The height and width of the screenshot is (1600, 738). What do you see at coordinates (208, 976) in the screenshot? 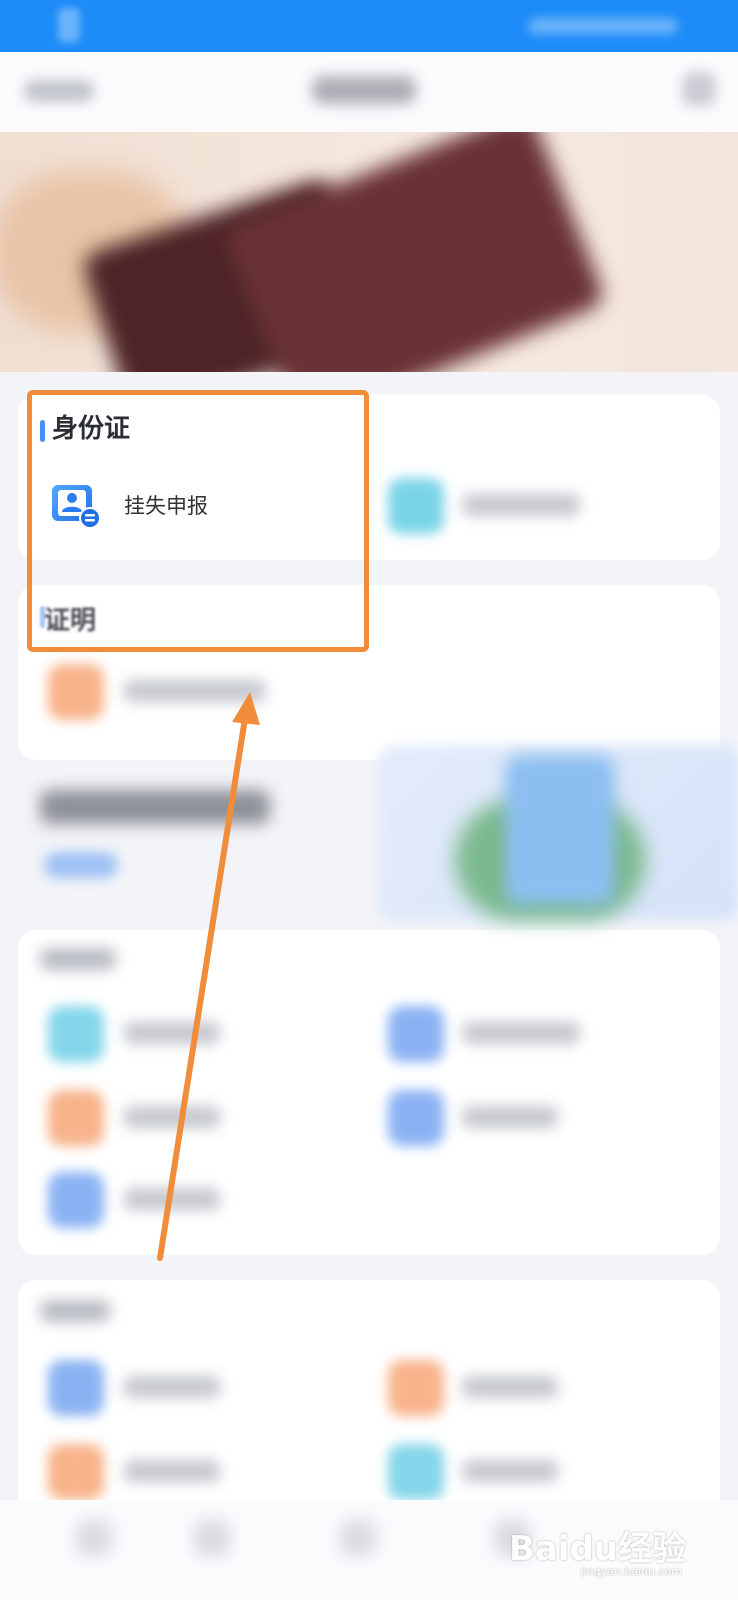
I see `annotation-arrow` at bounding box center [208, 976].